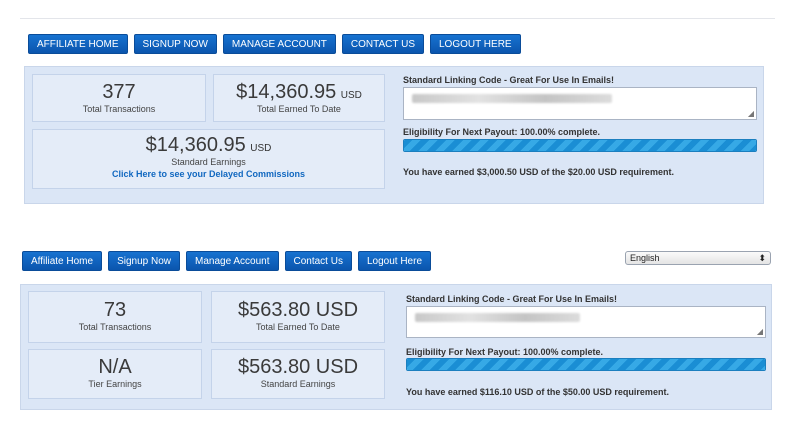 This screenshot has width=789, height=429. Describe the element at coordinates (115, 310) in the screenshot. I see `transactions-value: 73` at that location.